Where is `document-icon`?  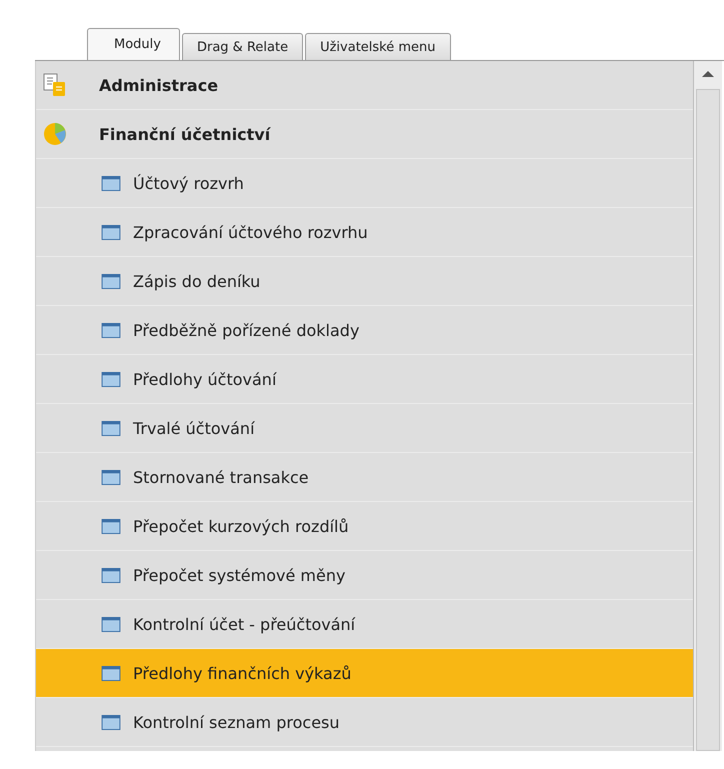 document-icon is located at coordinates (55, 85).